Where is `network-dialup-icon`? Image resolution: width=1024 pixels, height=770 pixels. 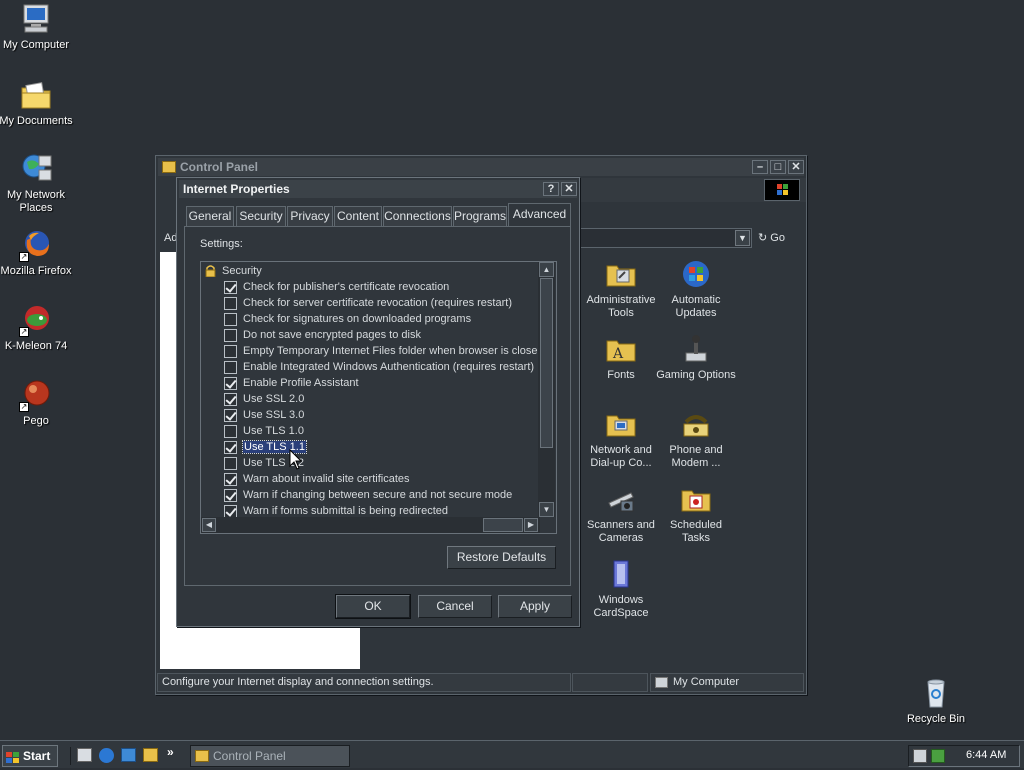
network-dialup-icon is located at coordinates (621, 424).